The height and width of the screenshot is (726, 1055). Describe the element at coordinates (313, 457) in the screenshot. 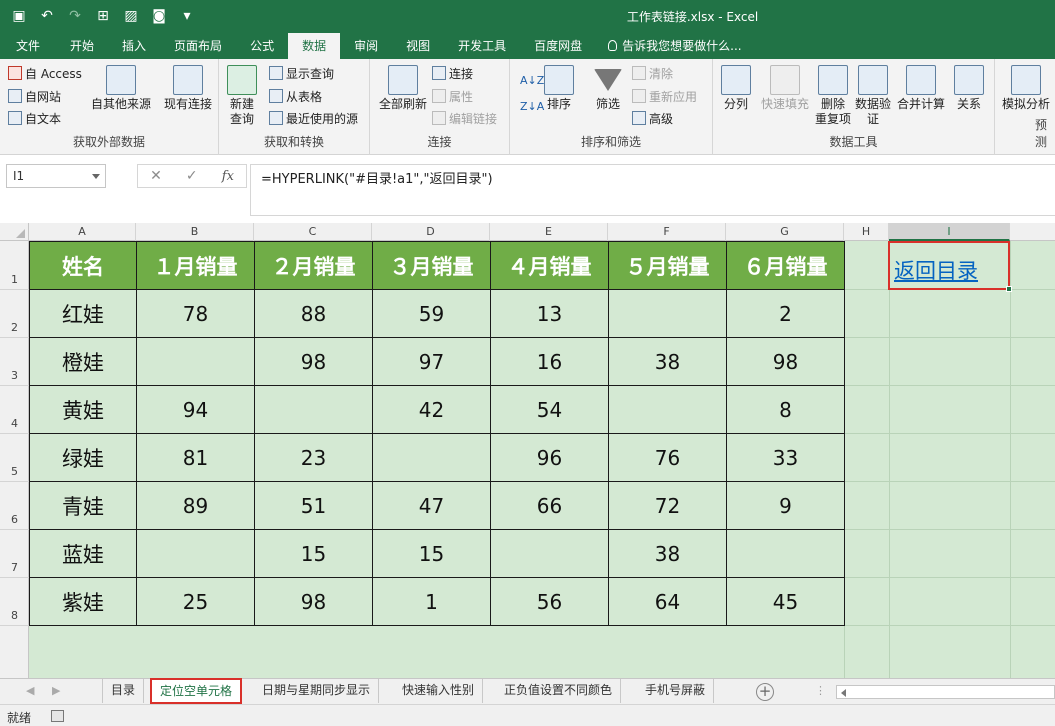

I see `data-cell: 23` at that location.